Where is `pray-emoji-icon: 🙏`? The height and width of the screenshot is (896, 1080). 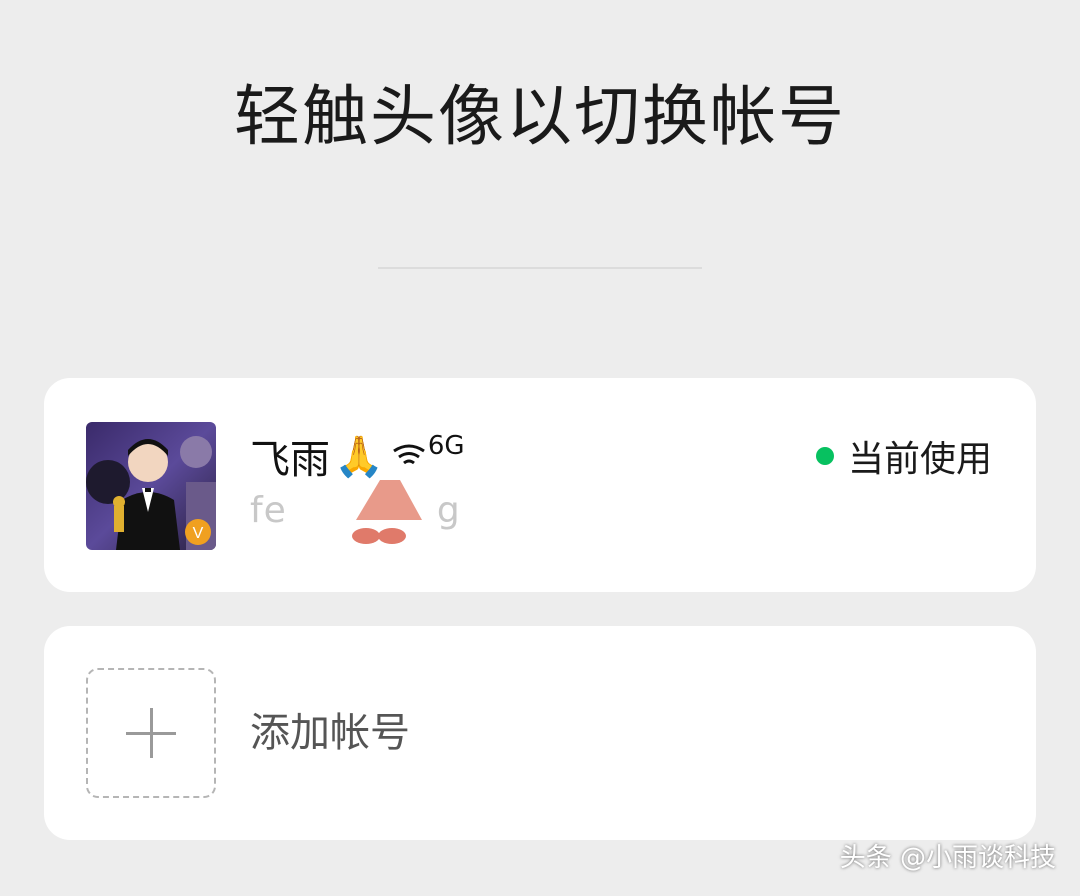
pray-emoji-icon: 🙏 is located at coordinates (359, 456).